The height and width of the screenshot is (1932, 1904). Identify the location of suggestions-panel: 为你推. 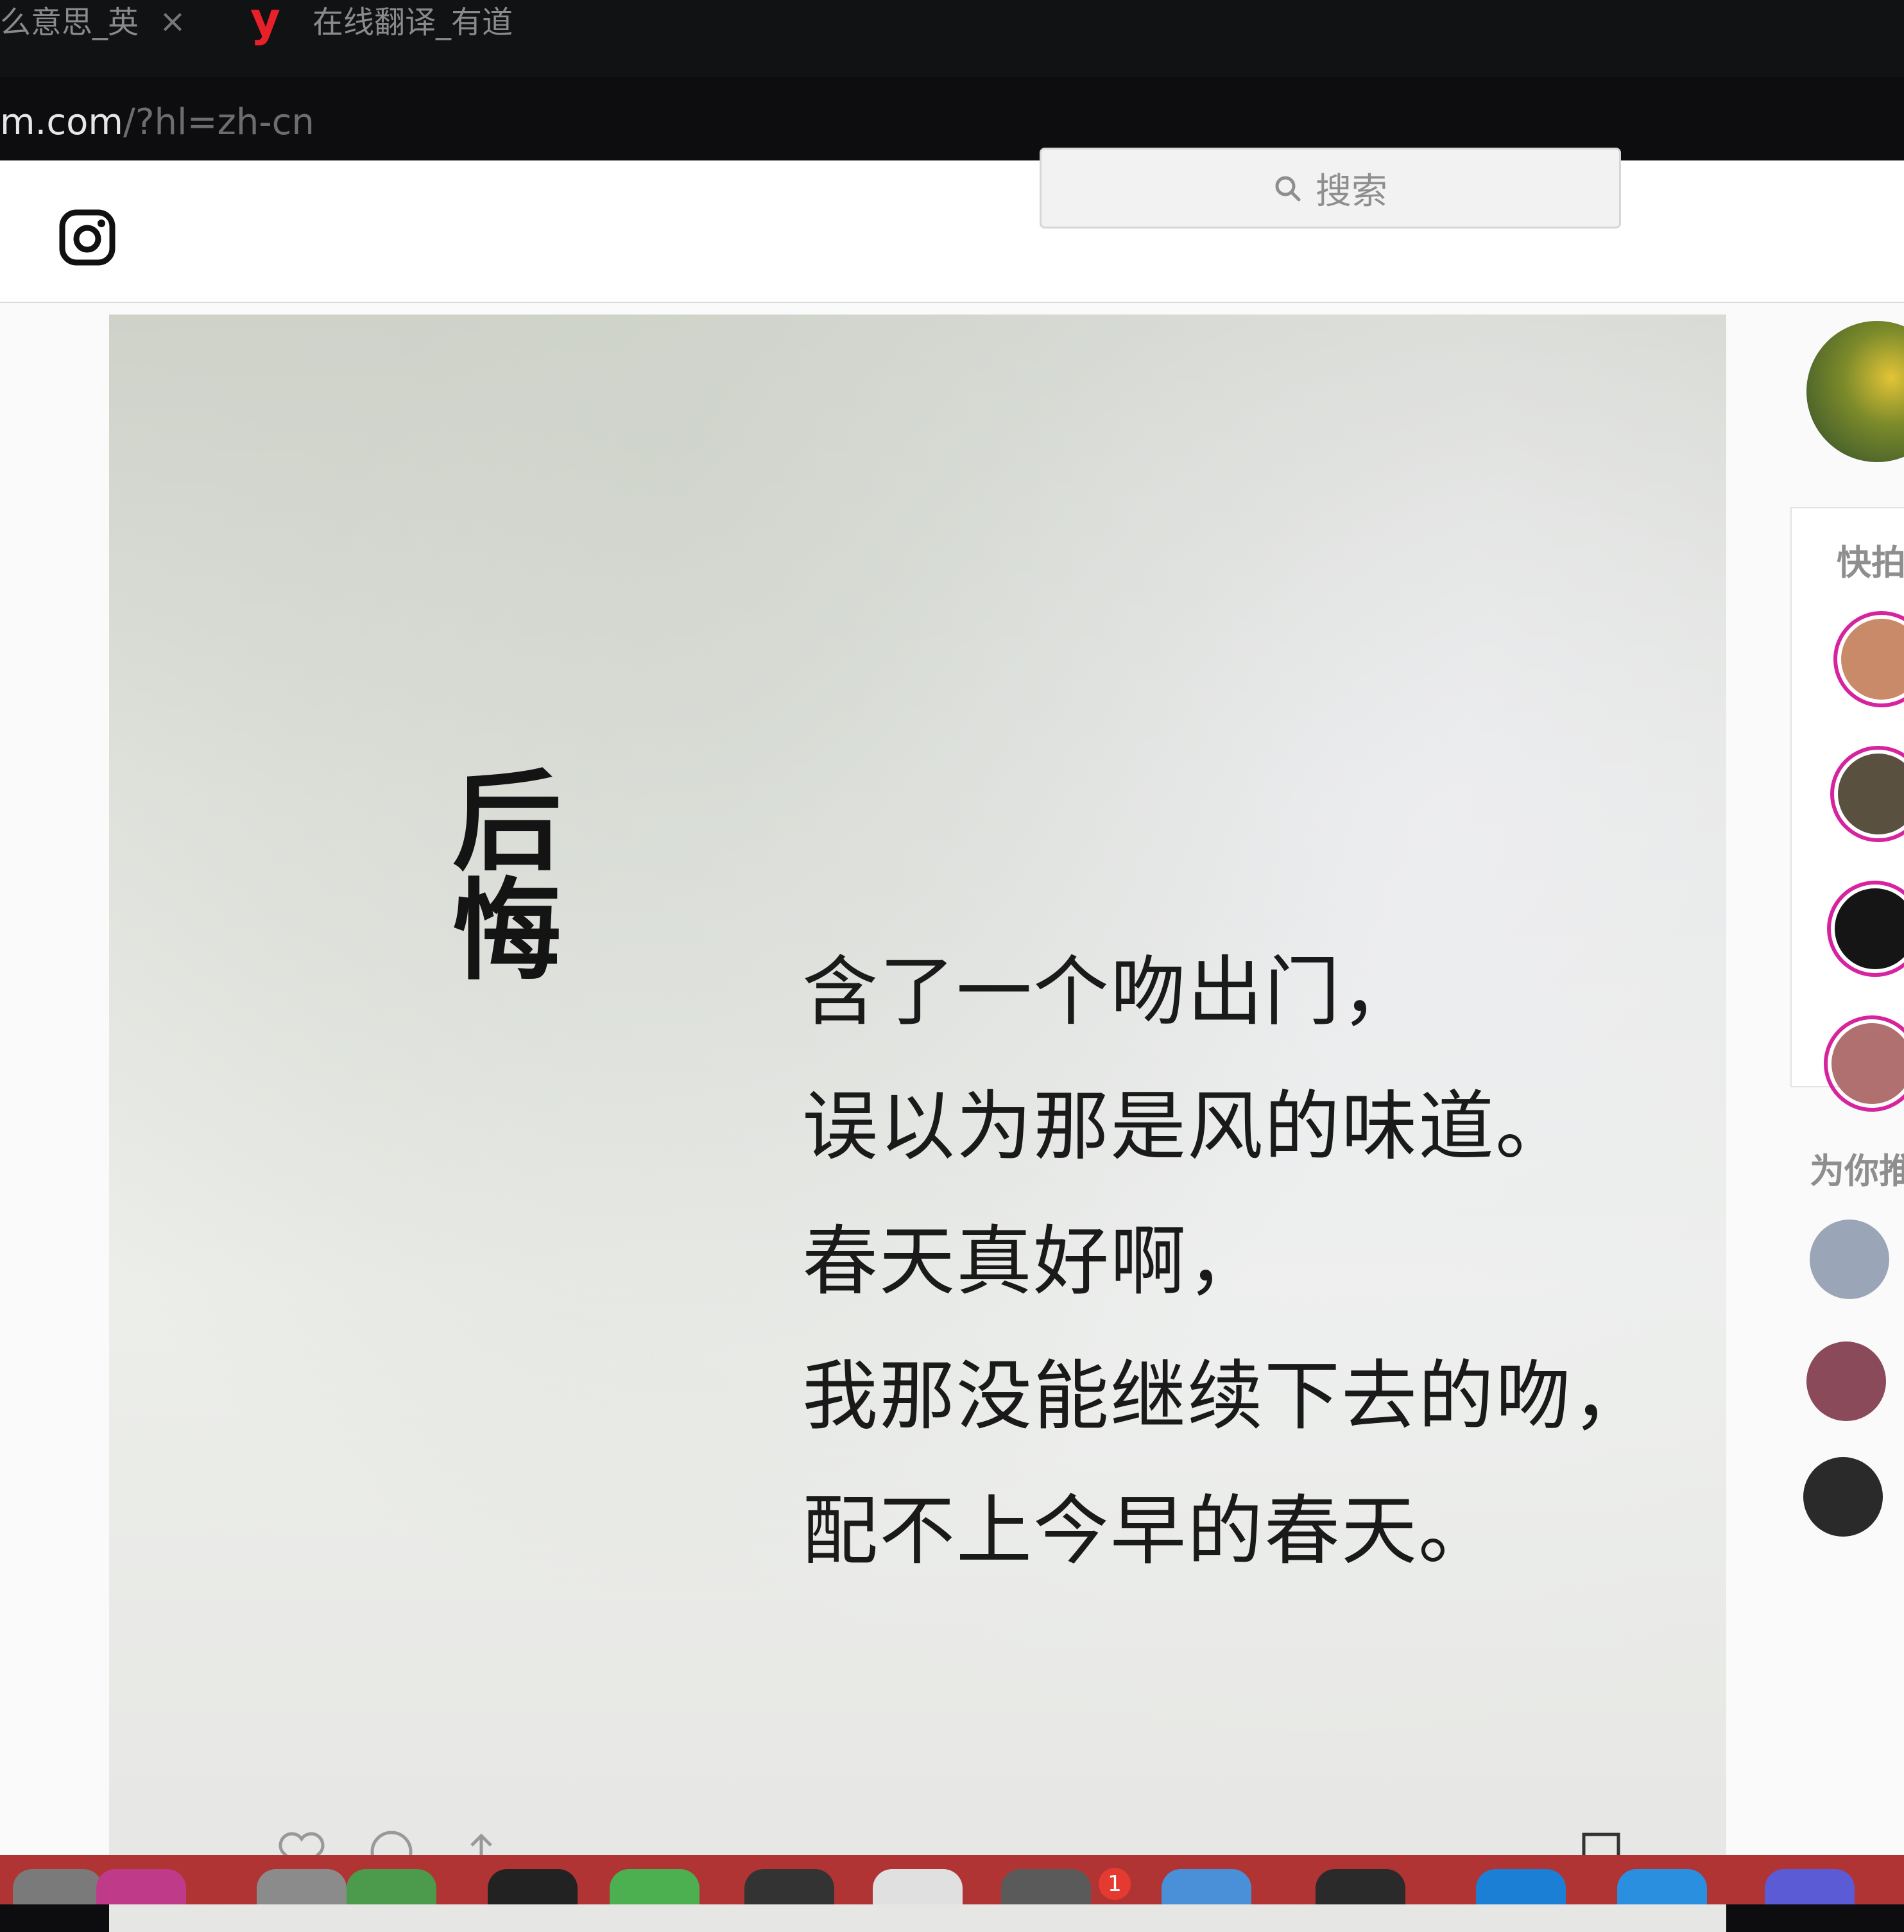
(1837, 1438).